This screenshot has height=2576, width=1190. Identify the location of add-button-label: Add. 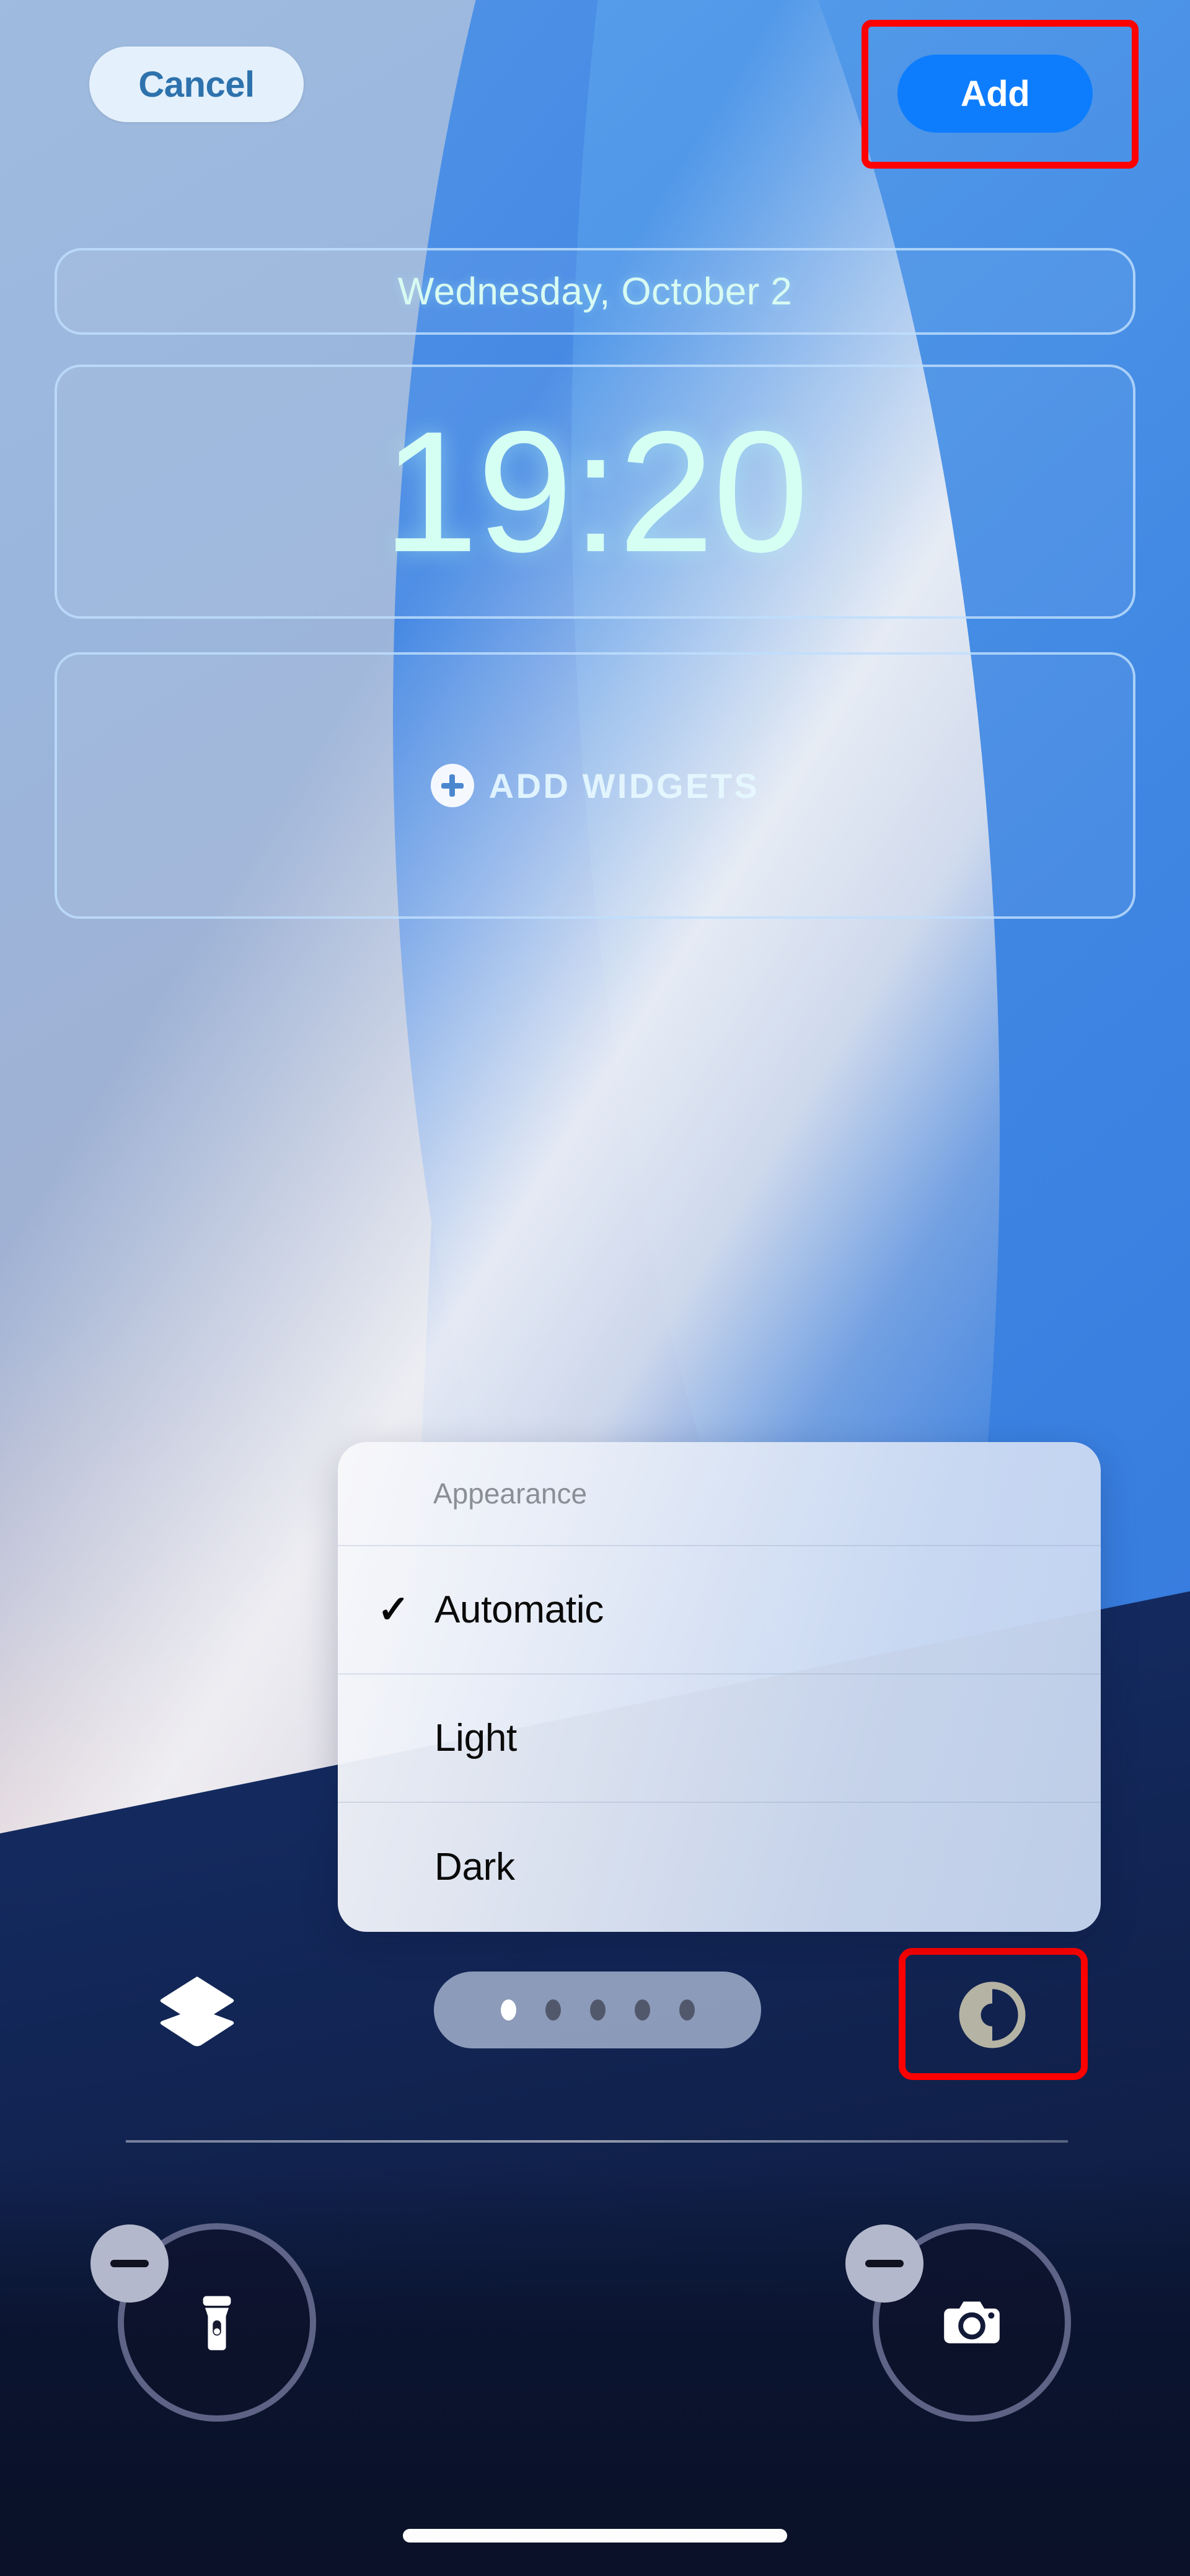
(995, 93).